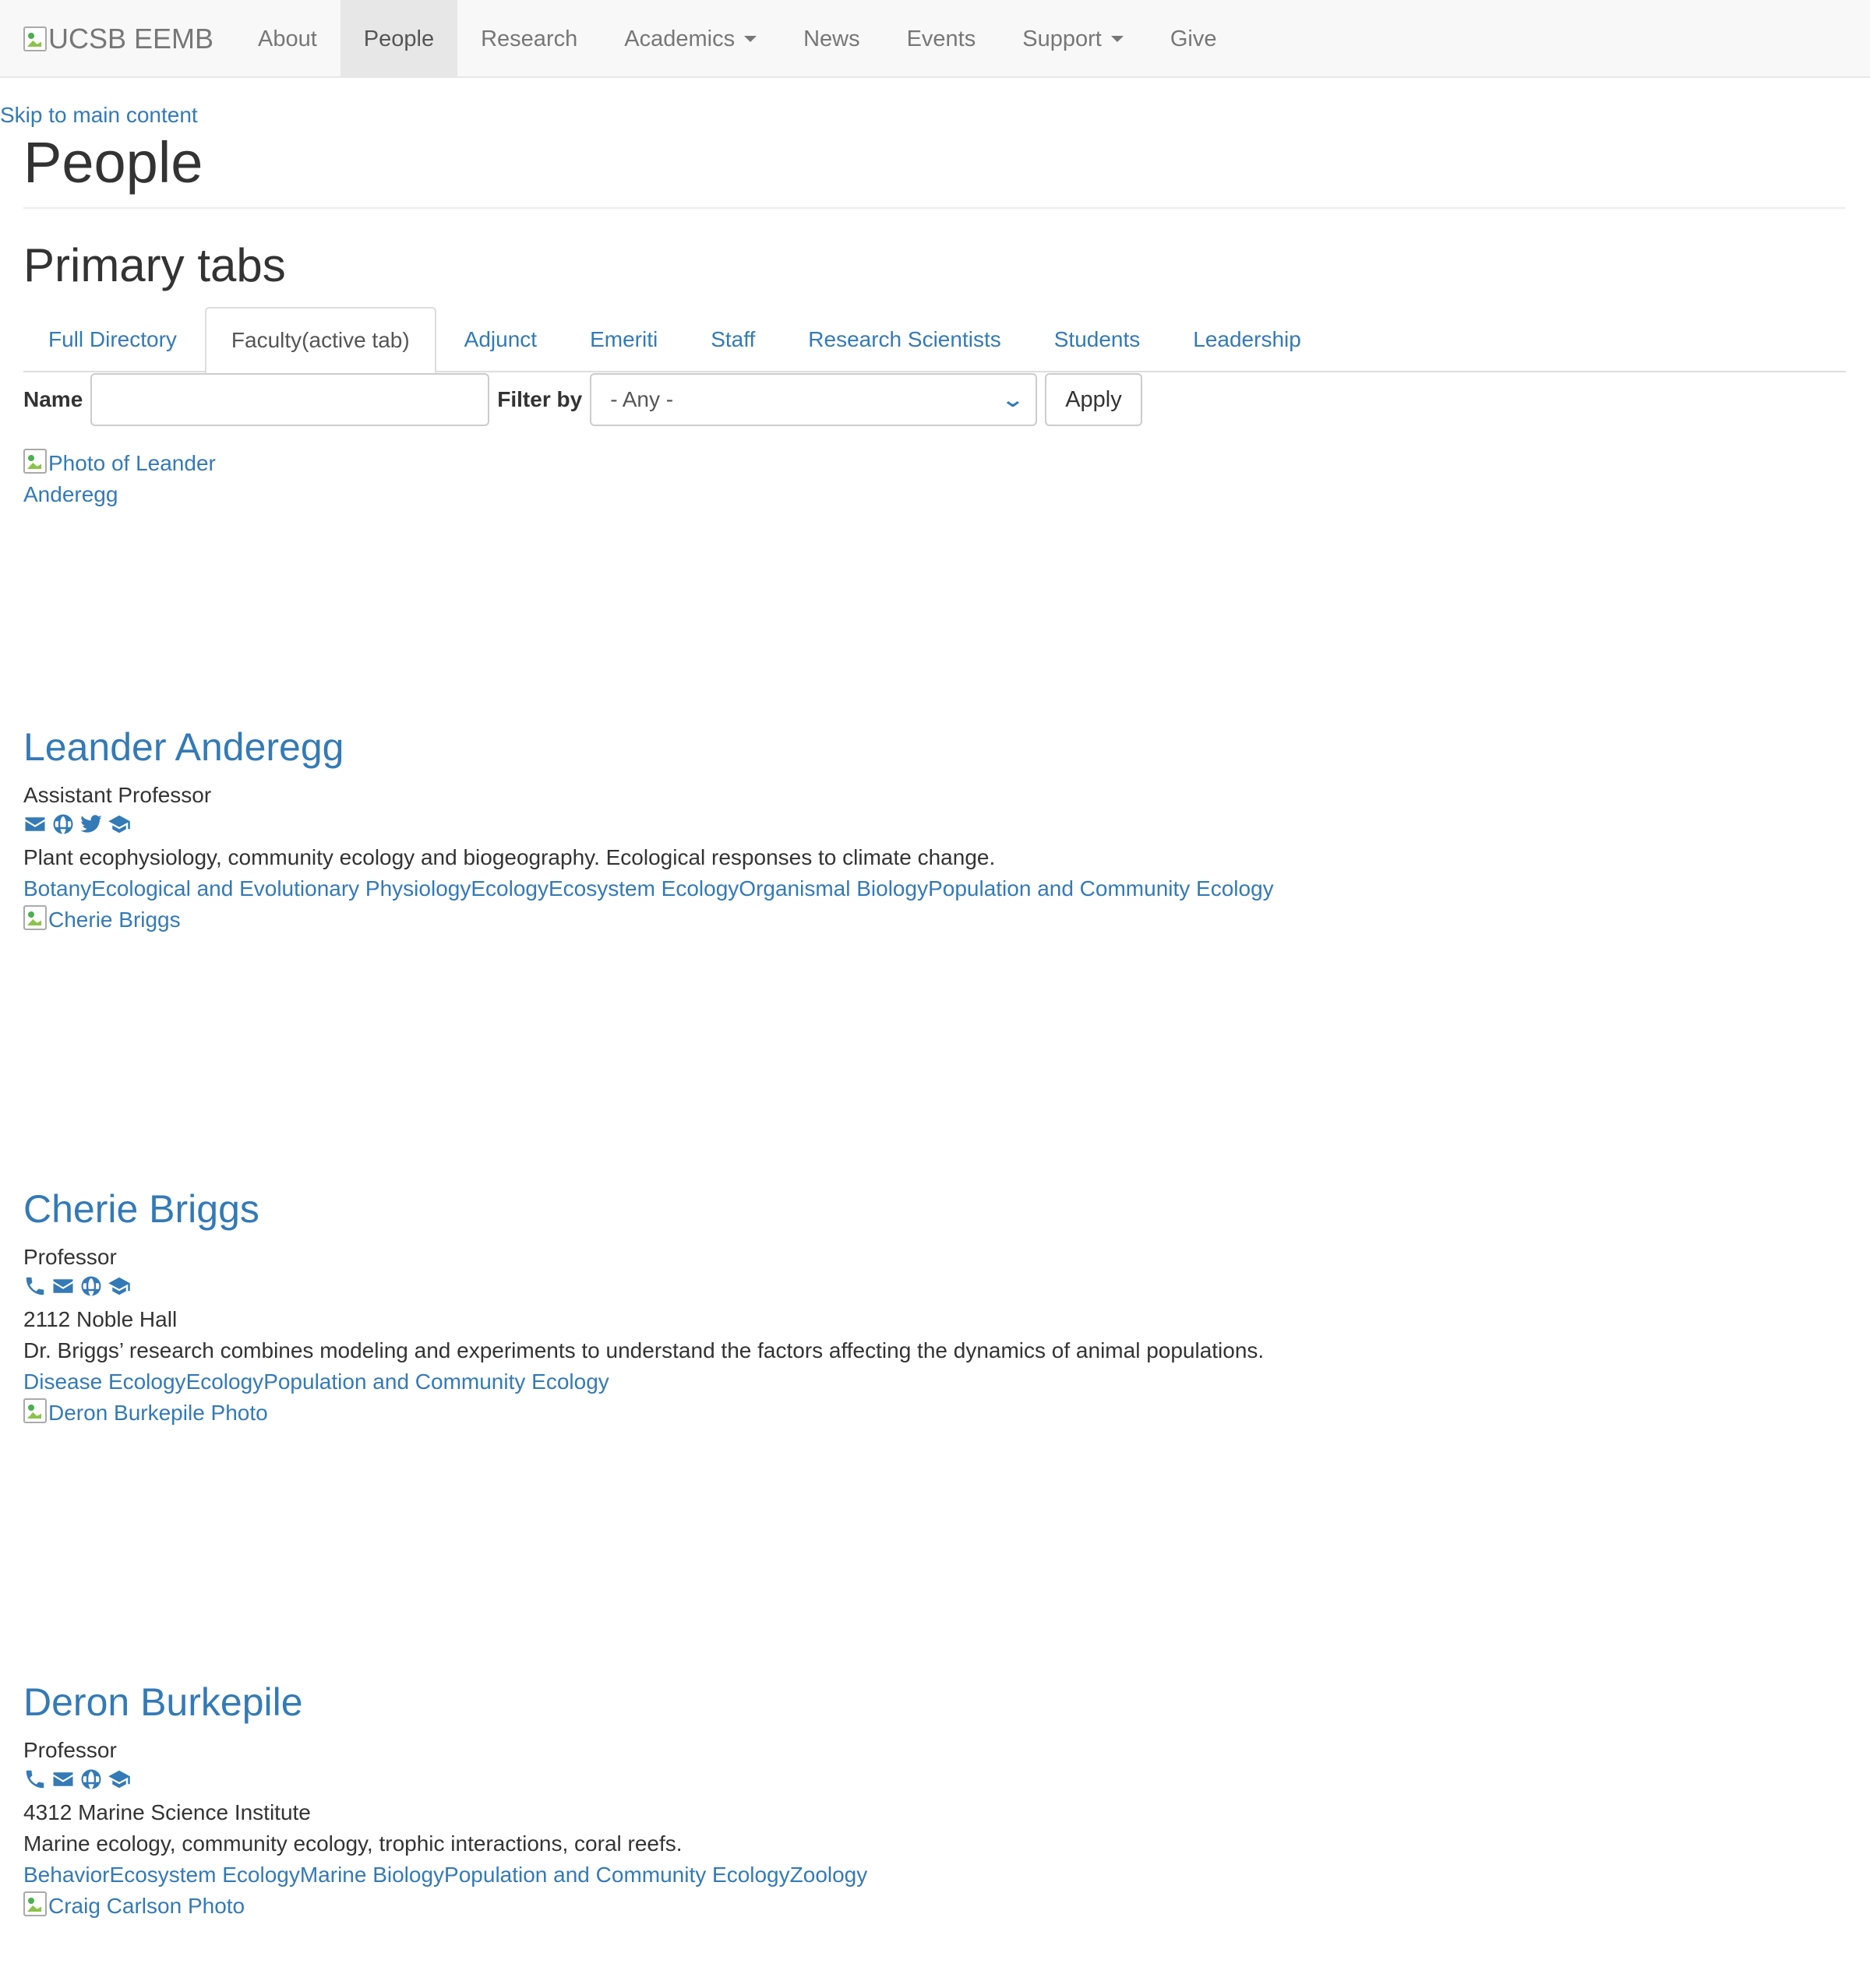 This screenshot has width=1870, height=1988. What do you see at coordinates (66, 1875) in the screenshot?
I see `research-tag-link: Behavior` at bounding box center [66, 1875].